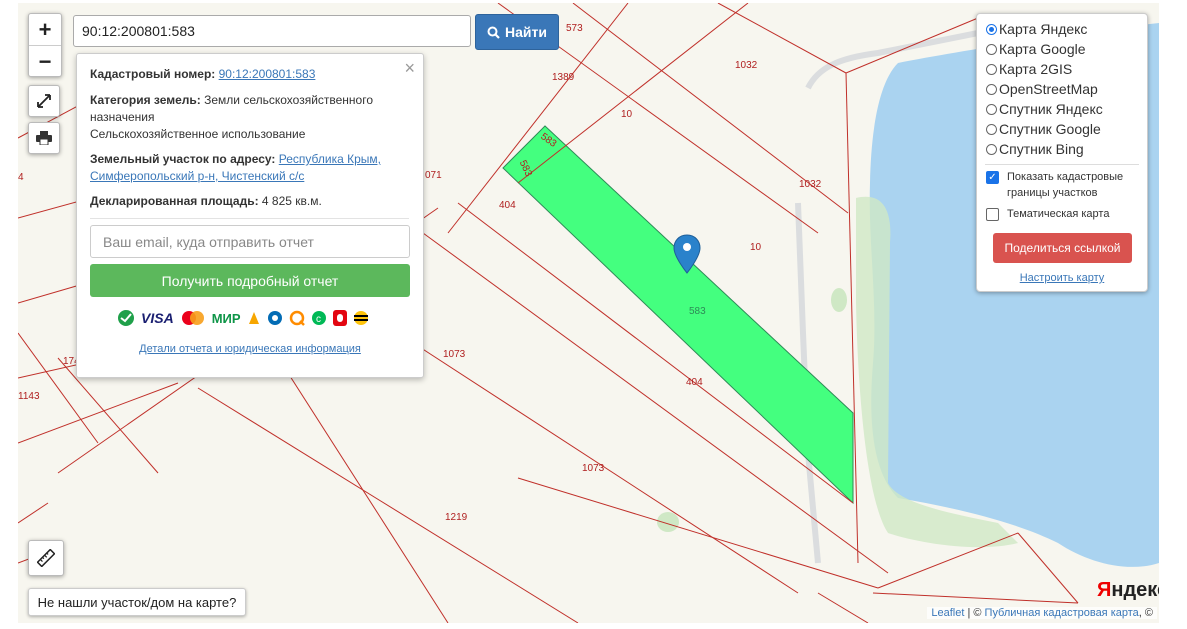  What do you see at coordinates (126, 318) in the screenshot?
I see `sberbank-icon` at bounding box center [126, 318].